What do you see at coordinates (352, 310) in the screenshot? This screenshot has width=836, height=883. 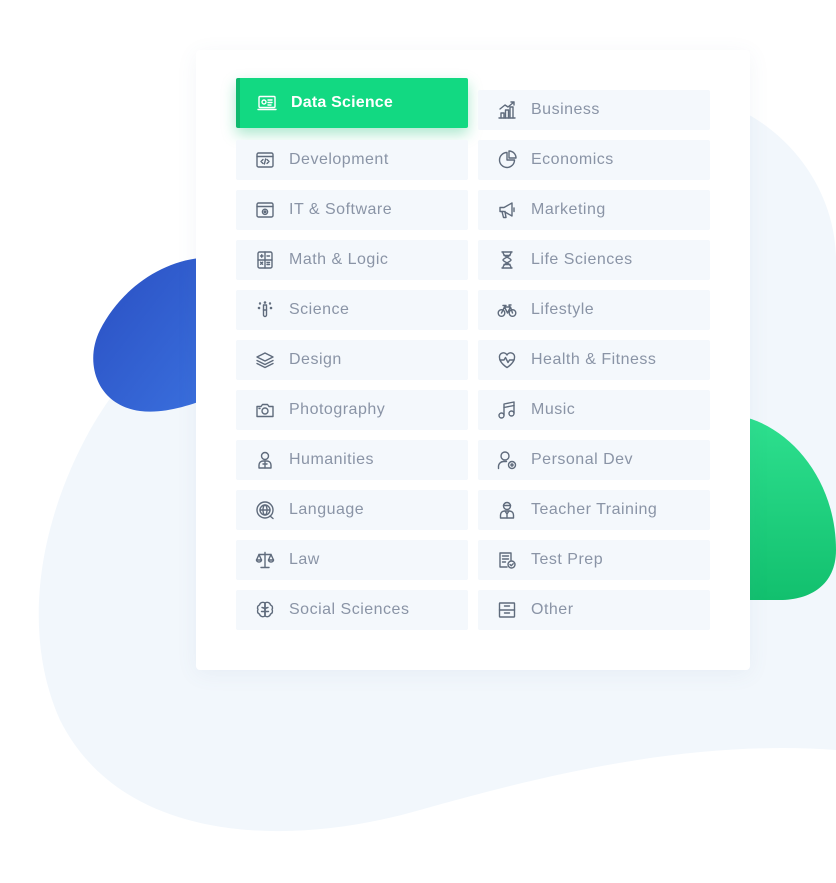 I see `category-item-science: Science` at bounding box center [352, 310].